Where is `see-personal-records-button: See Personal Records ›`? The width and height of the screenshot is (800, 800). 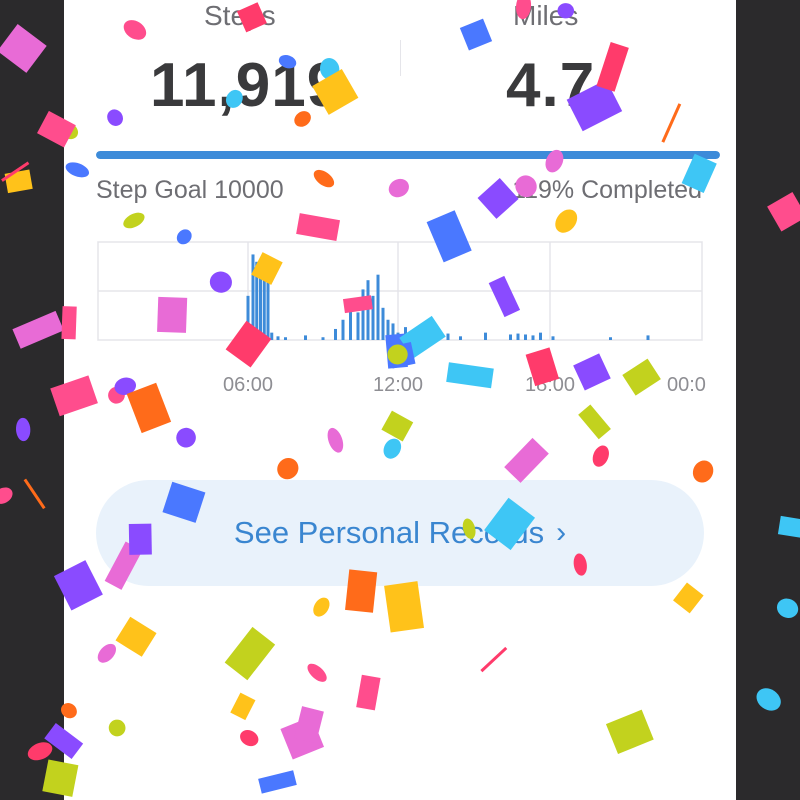
see-personal-records-button: See Personal Records › is located at coordinates (400, 533).